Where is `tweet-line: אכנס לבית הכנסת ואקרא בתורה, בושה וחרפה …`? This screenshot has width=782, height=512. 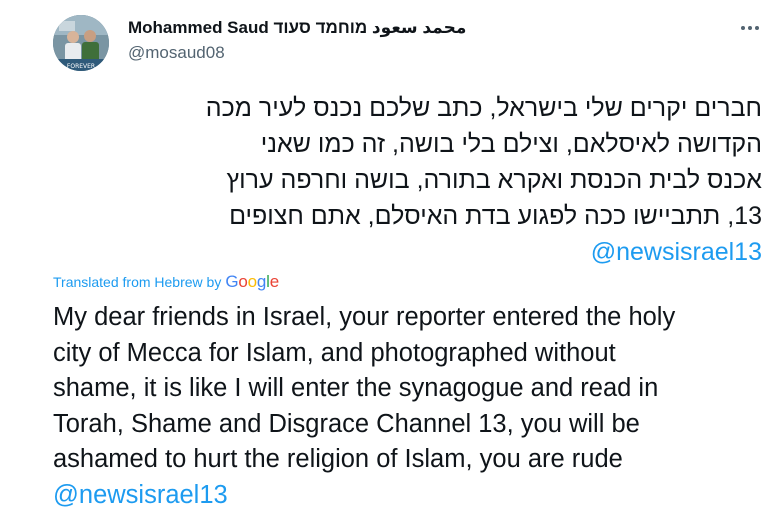
tweet-line: אכנס לבית הכנסת ואקרא בתורה, בושה וחרפה … is located at coordinates (494, 180).